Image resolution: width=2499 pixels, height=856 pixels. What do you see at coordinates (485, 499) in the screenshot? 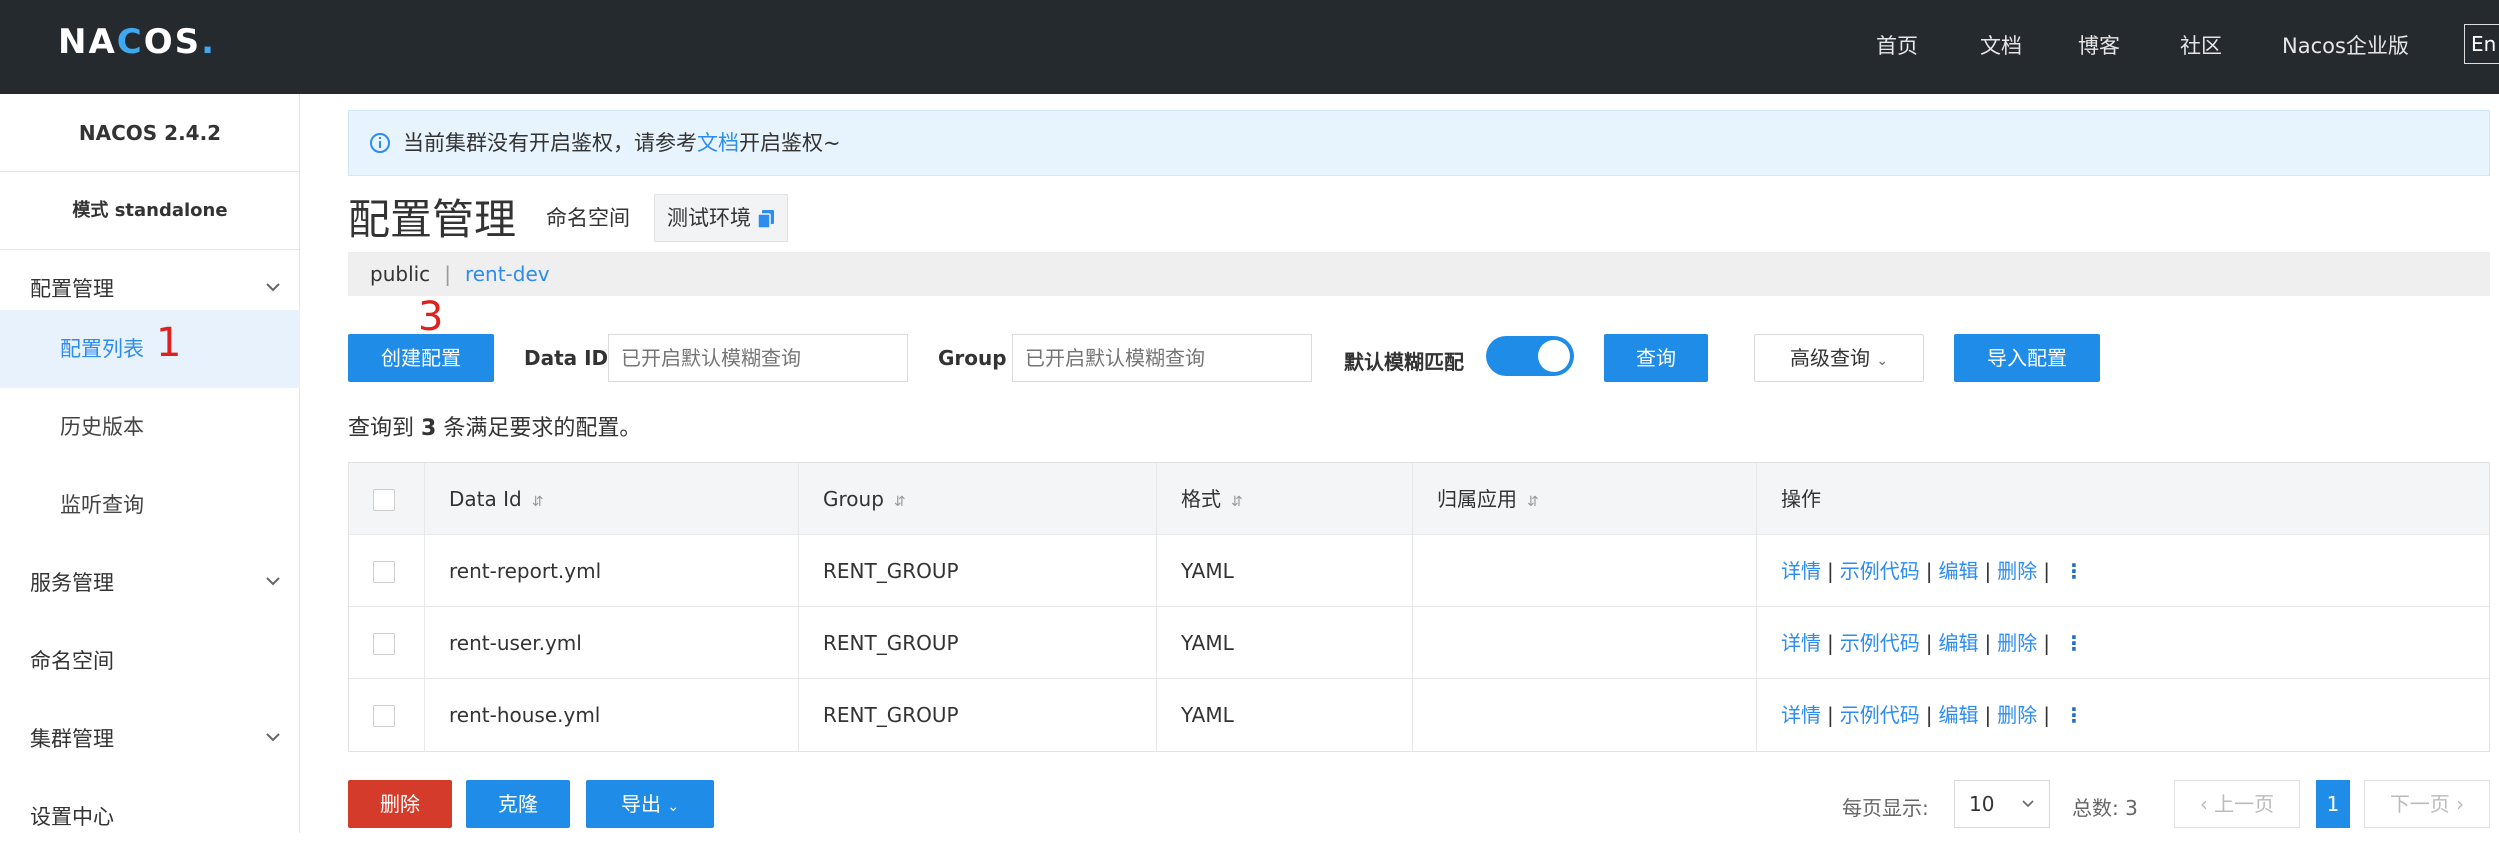
I see `column-label: Data Id` at bounding box center [485, 499].